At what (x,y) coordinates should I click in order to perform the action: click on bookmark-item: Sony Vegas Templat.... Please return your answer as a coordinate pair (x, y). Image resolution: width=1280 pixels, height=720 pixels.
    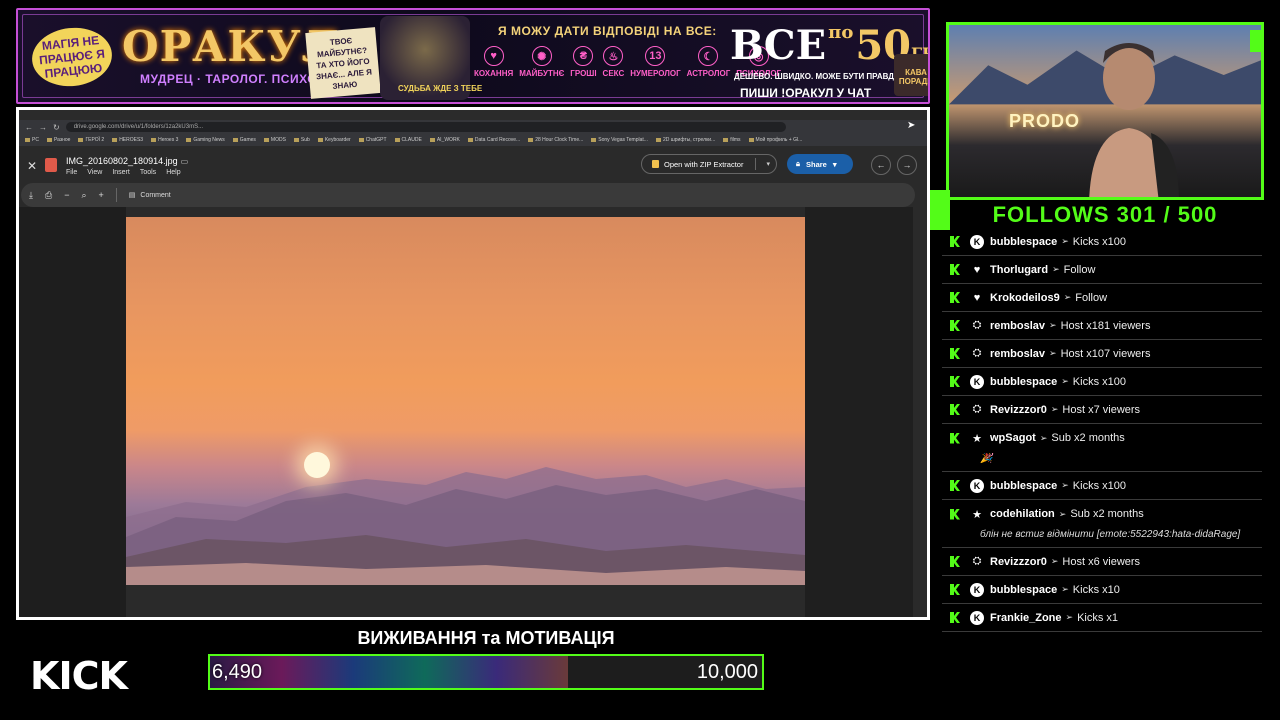
    Looking at the image, I should click on (619, 140).